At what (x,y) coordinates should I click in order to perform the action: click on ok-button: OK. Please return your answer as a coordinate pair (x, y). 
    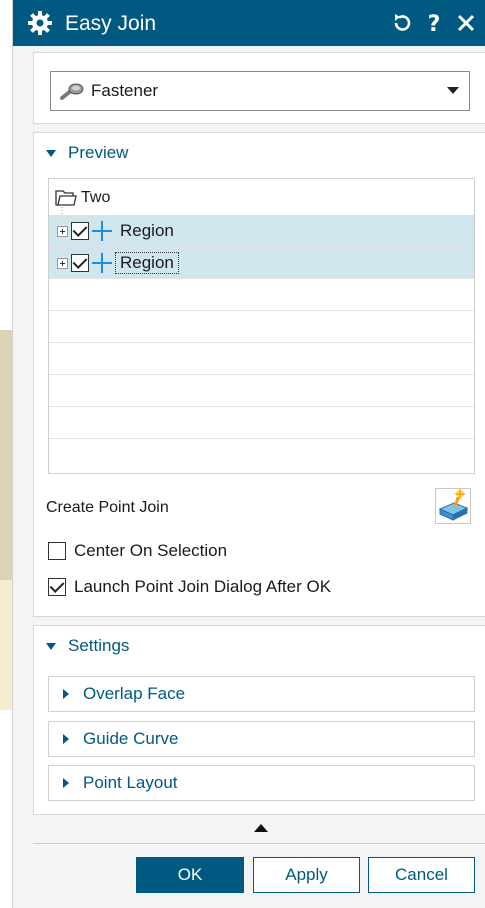
    Looking at the image, I should click on (190, 875).